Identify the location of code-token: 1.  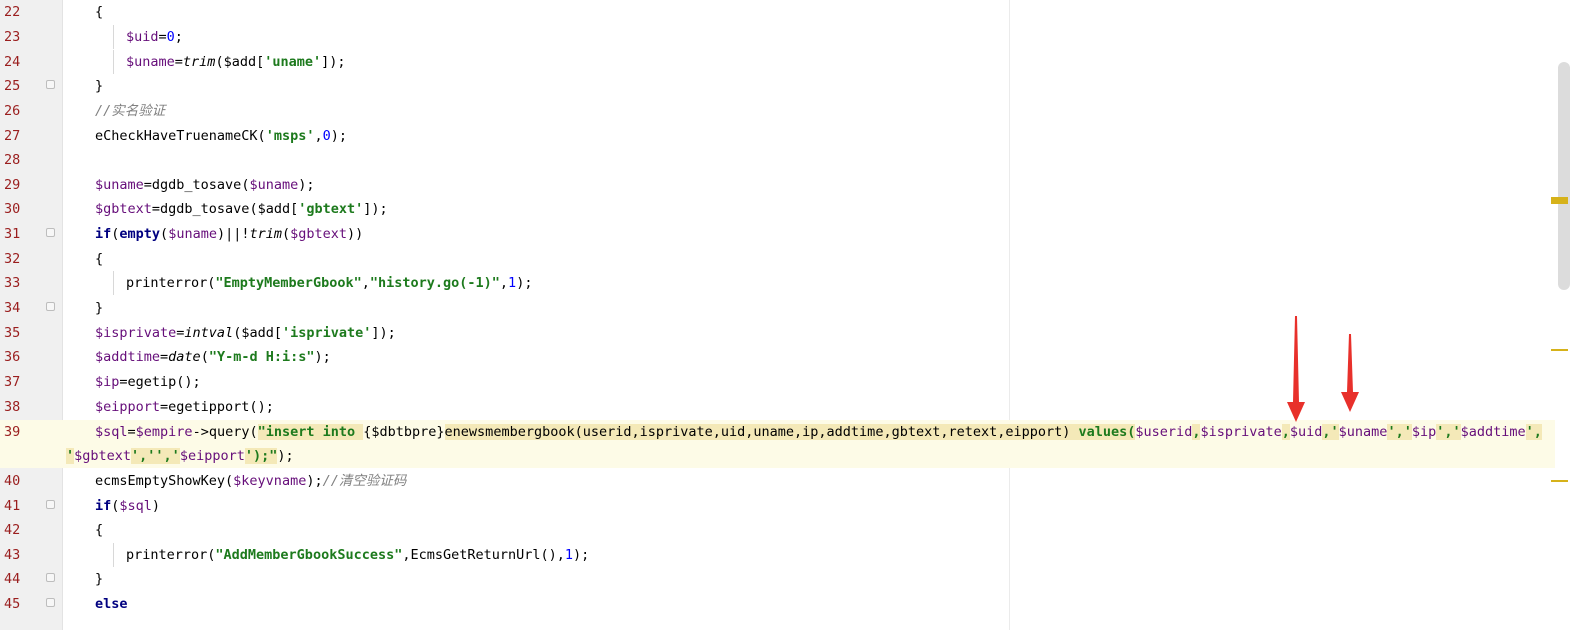
(569, 555).